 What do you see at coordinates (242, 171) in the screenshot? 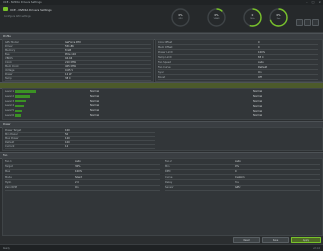
I see `fan-setting-row: RPM 0` at bounding box center [242, 171].